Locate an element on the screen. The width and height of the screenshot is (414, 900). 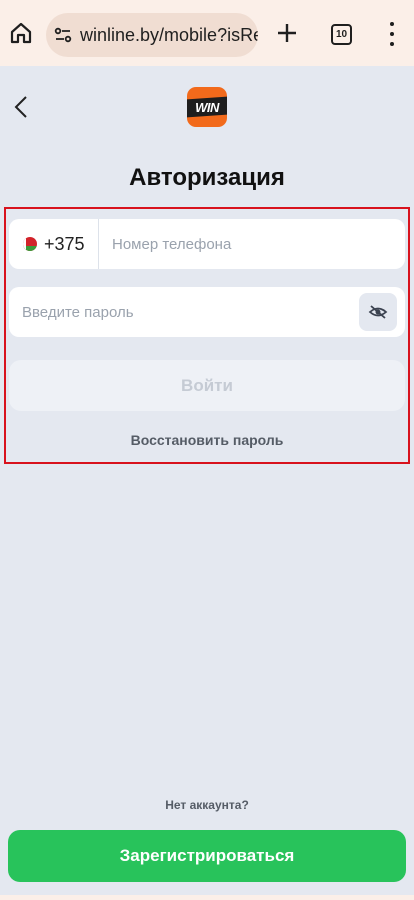
no-account-text: Нет аккаунта? is located at coordinates (207, 805).